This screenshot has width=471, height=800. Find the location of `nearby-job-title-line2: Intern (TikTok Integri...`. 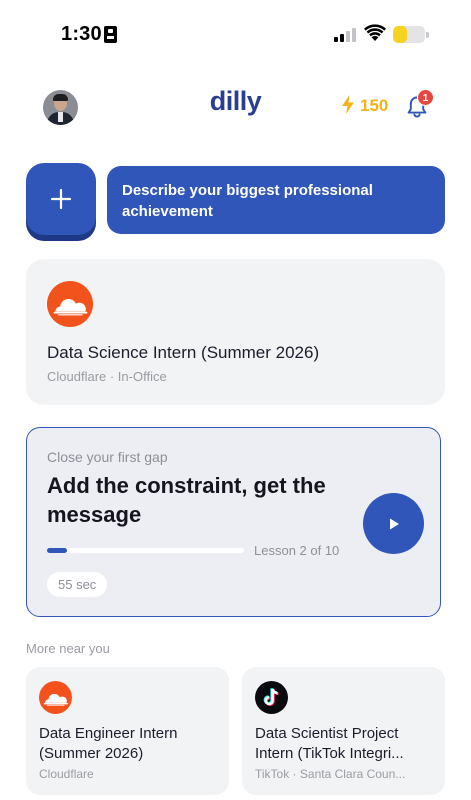

nearby-job-title-line2: Intern (TikTok Integri... is located at coordinates (329, 753).